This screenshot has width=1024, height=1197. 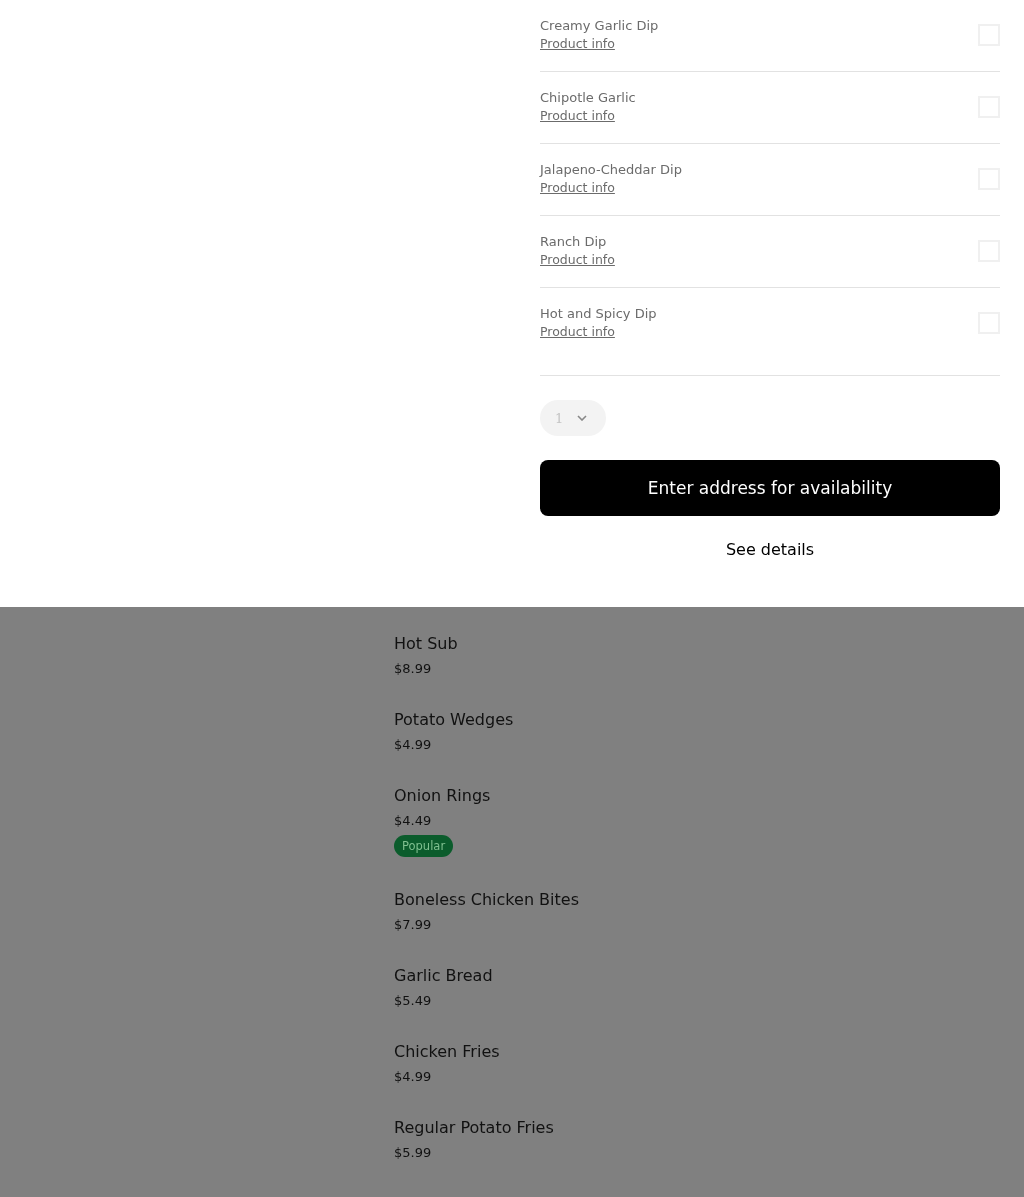 I want to click on menu-item-price: $7.99, so click(x=413, y=925).